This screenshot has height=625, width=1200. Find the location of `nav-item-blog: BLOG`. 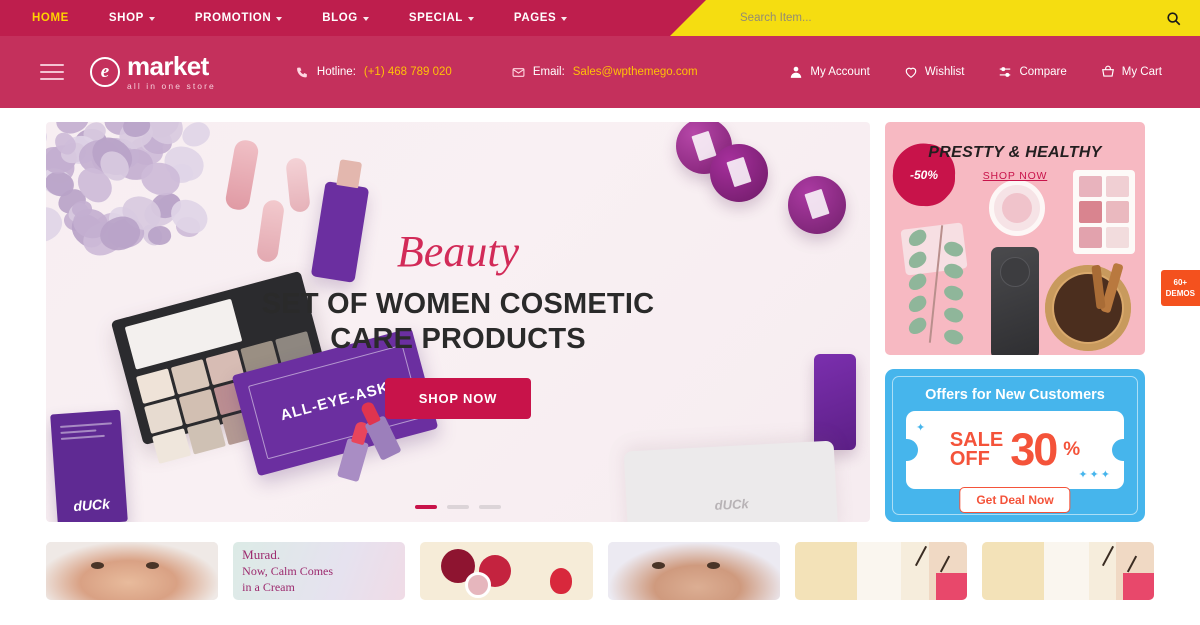

nav-item-blog: BLOG is located at coordinates (356, 18).